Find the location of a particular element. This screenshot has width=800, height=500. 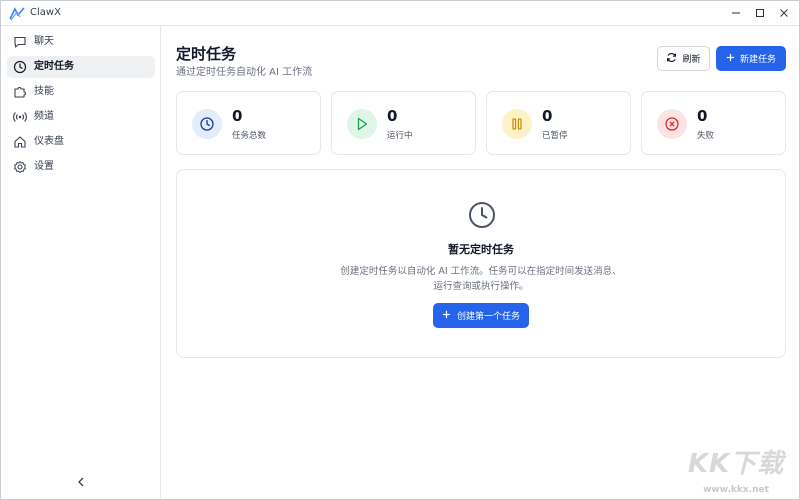

stat-label: 已暂停 is located at coordinates (555, 136).